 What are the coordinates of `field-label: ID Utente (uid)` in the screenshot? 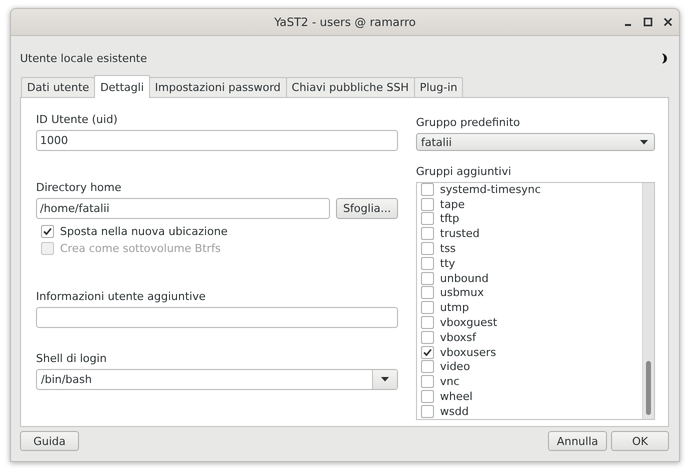 It's located at (77, 120).